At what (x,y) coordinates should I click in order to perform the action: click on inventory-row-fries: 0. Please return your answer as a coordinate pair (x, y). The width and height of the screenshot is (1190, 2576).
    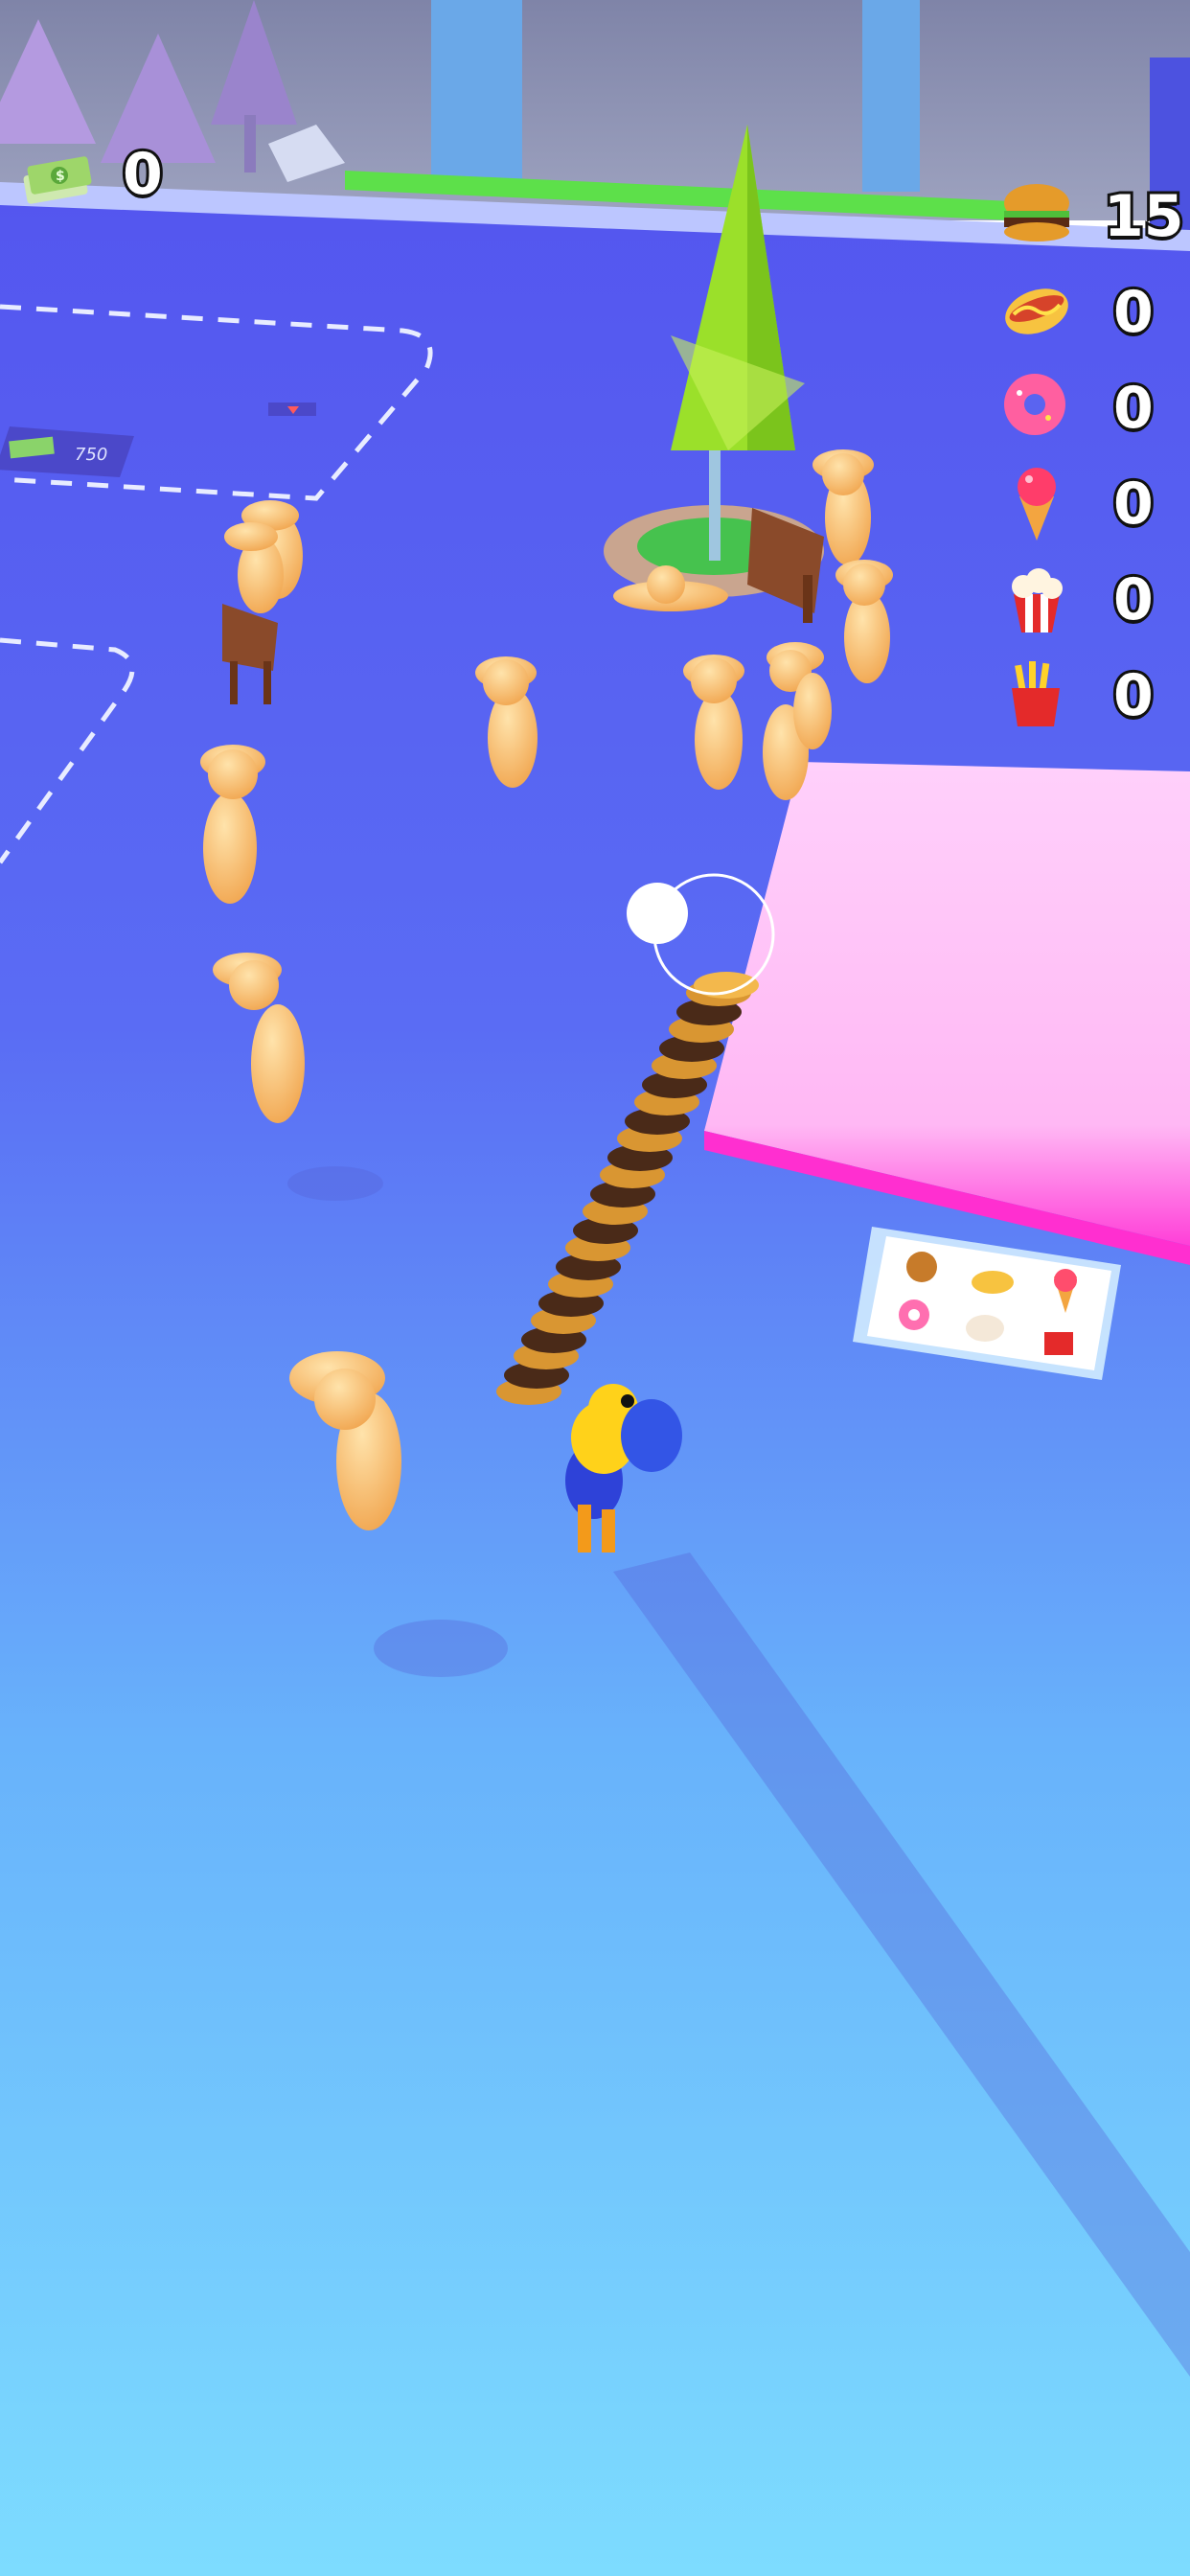
    Looking at the image, I should click on (1093, 695).